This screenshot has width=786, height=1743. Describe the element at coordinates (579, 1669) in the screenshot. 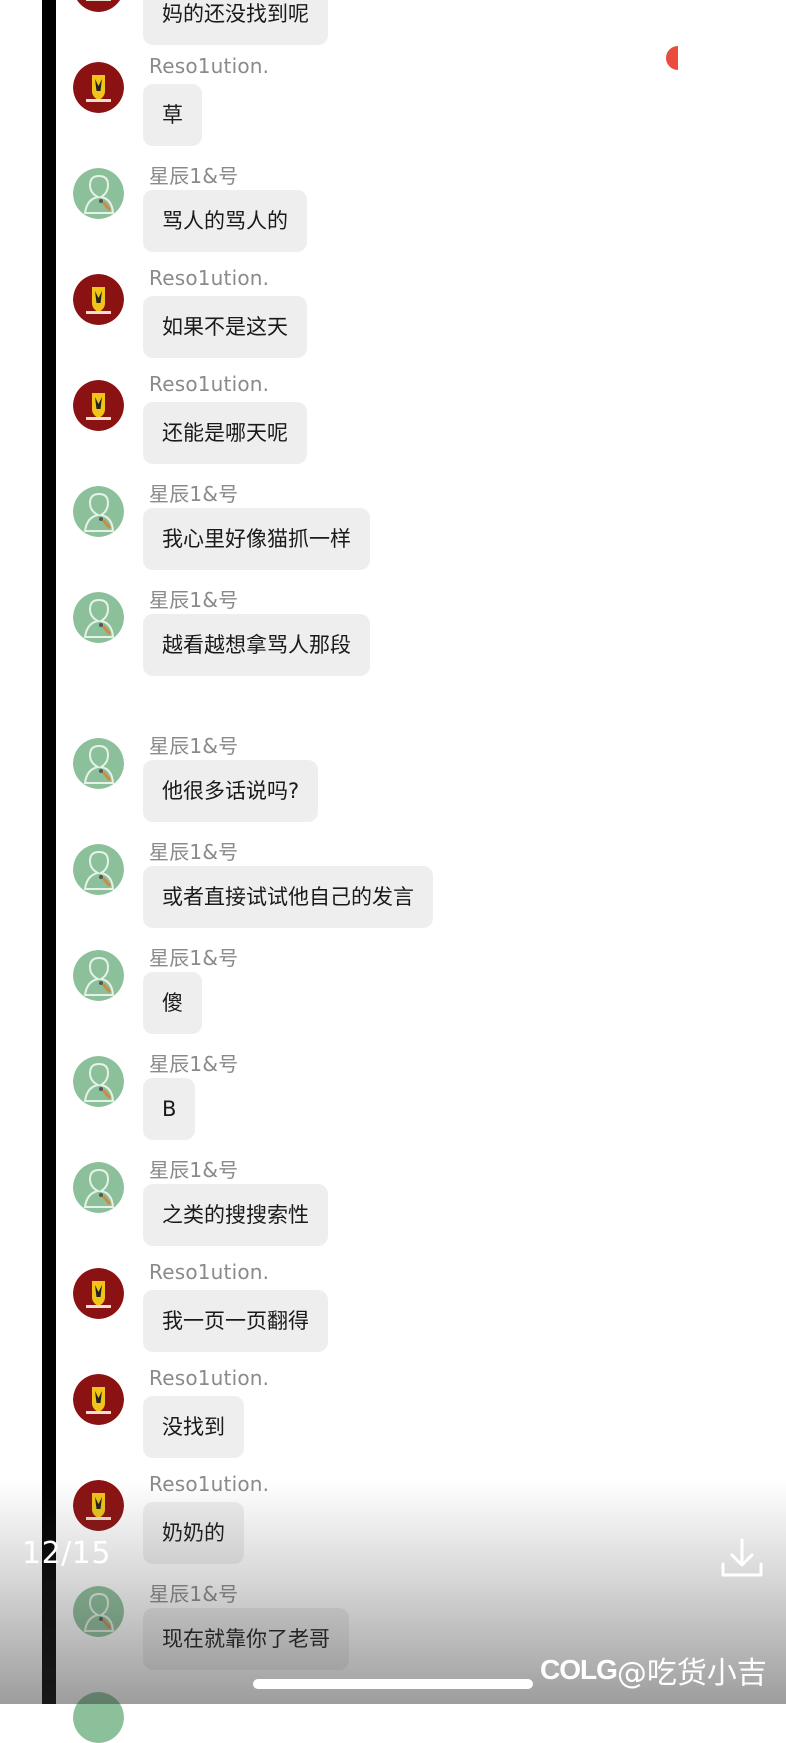

I see `colg-logo: COLG` at that location.